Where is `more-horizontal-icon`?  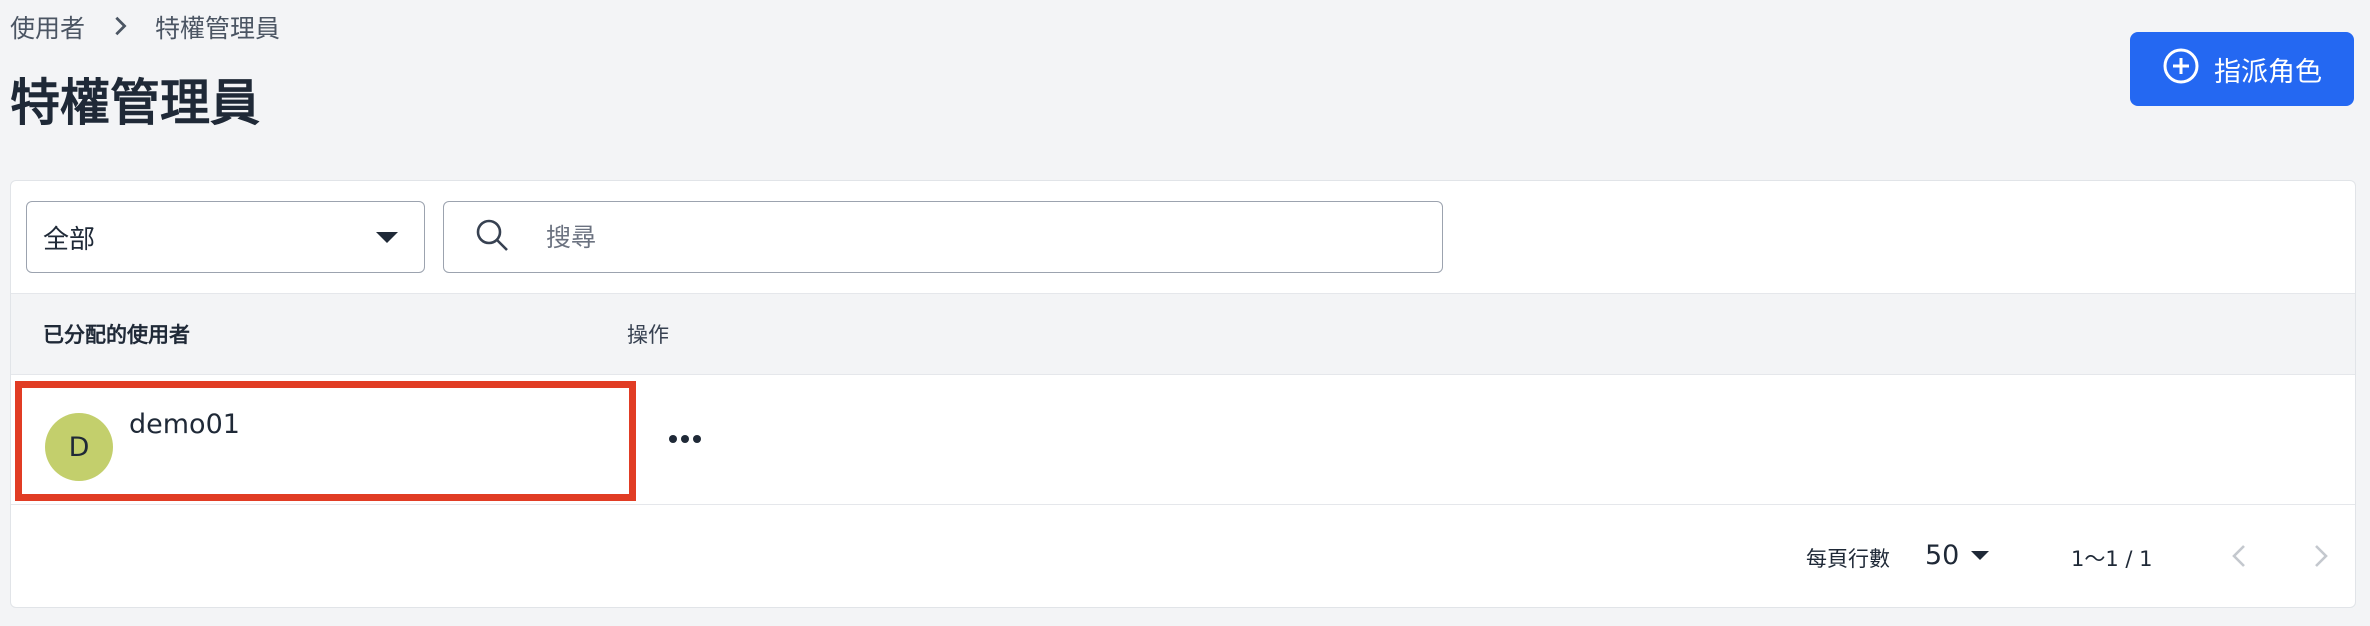
more-horizontal-icon is located at coordinates (685, 439).